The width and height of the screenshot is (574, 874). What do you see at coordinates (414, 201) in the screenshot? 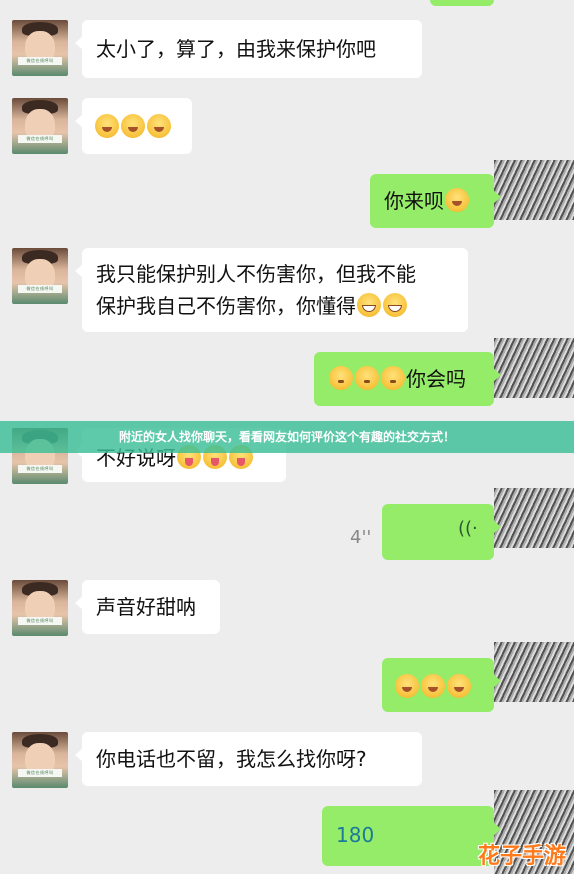
I see `message-text: 你来呗` at bounding box center [414, 201].